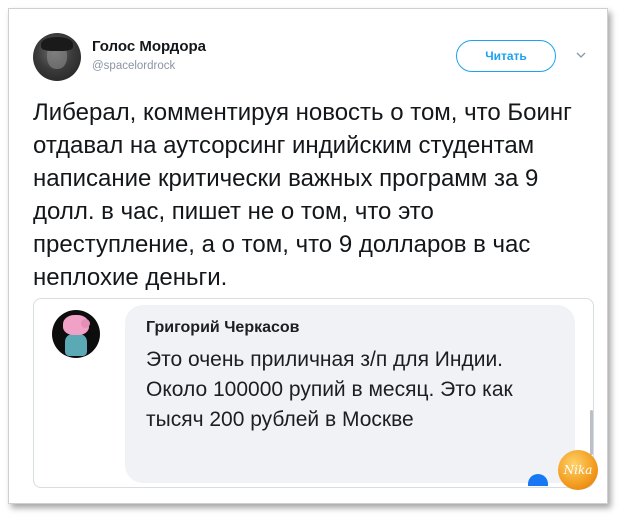  What do you see at coordinates (578, 470) in the screenshot?
I see `watermark-logo: Nika` at bounding box center [578, 470].